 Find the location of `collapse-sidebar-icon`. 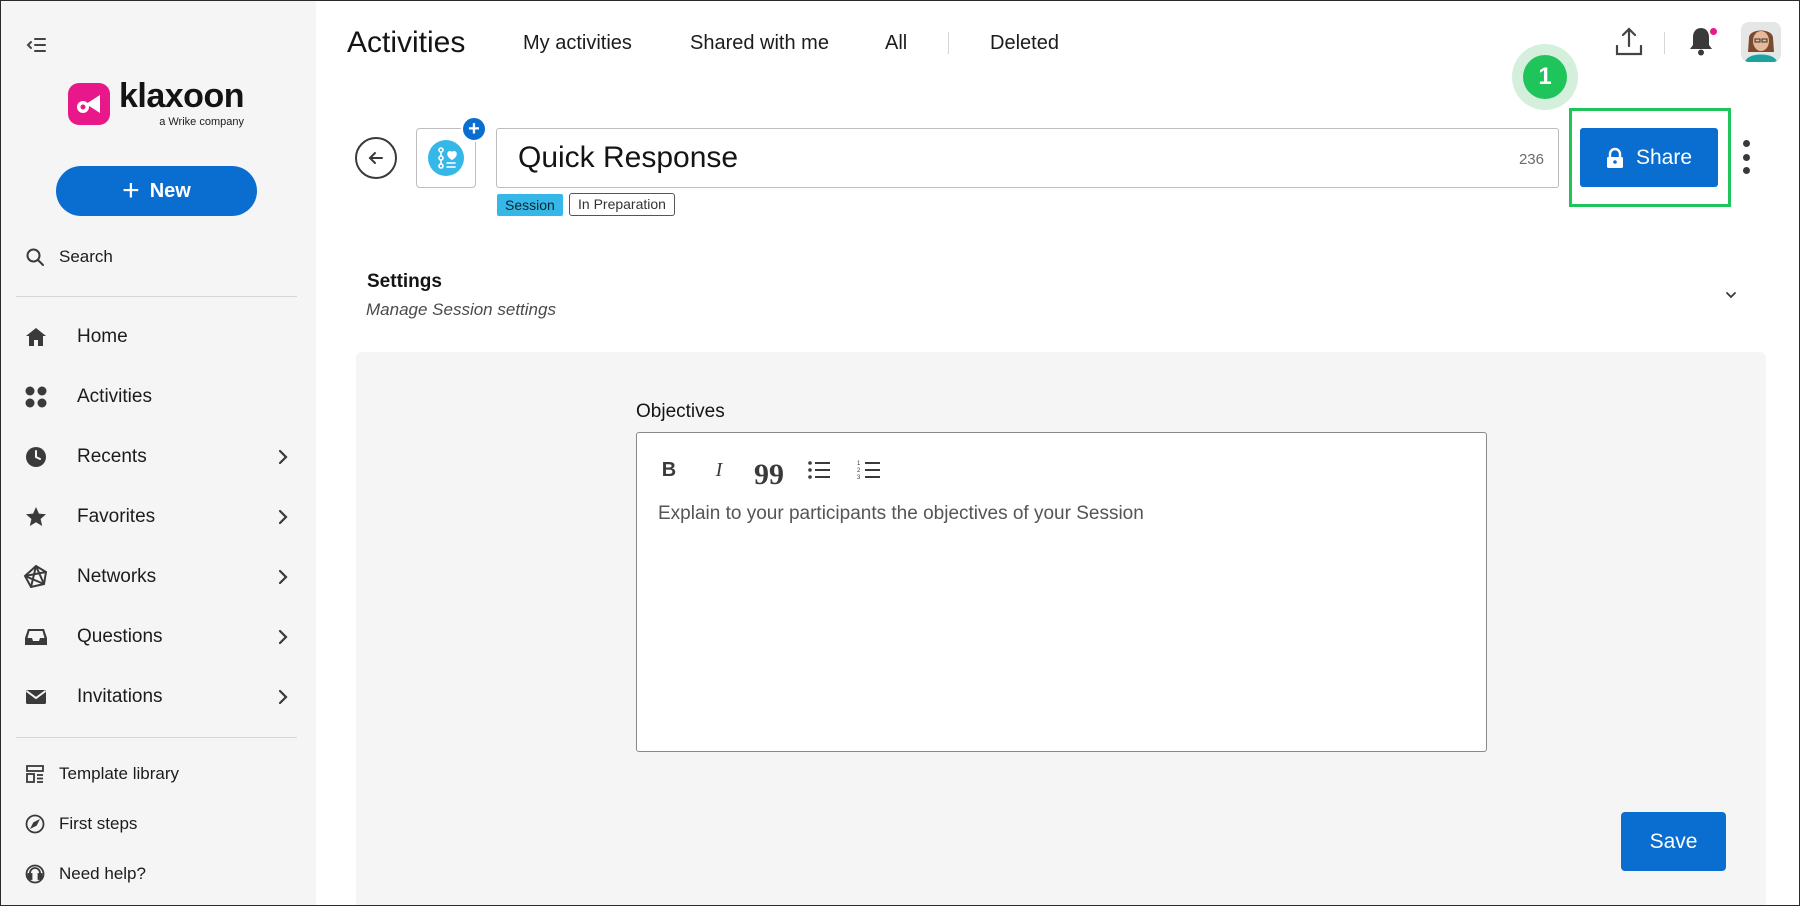

collapse-sidebar-icon is located at coordinates (37, 45).